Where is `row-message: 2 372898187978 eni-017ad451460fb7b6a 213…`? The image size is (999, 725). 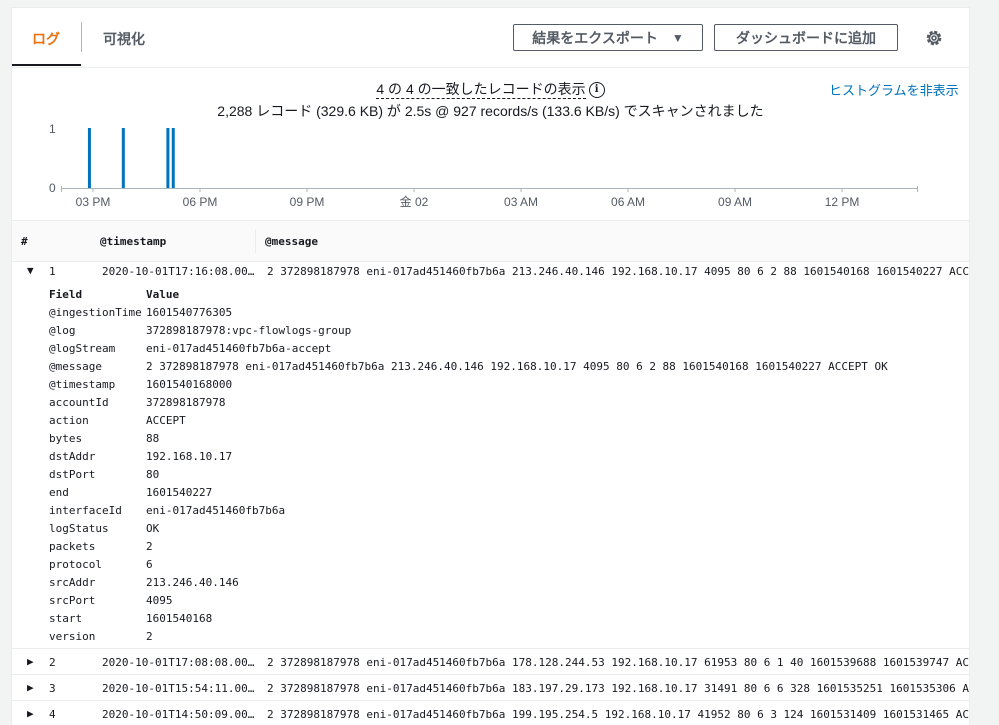 row-message: 2 372898187978 eni-017ad451460fb7b6a 213… is located at coordinates (618, 271).